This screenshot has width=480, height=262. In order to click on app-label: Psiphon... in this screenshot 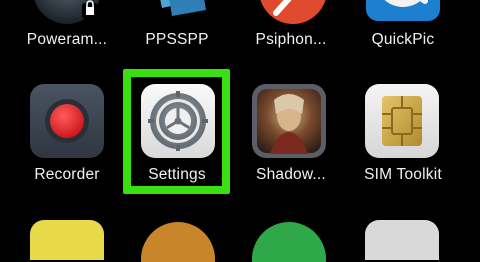, I will do `click(291, 39)`.